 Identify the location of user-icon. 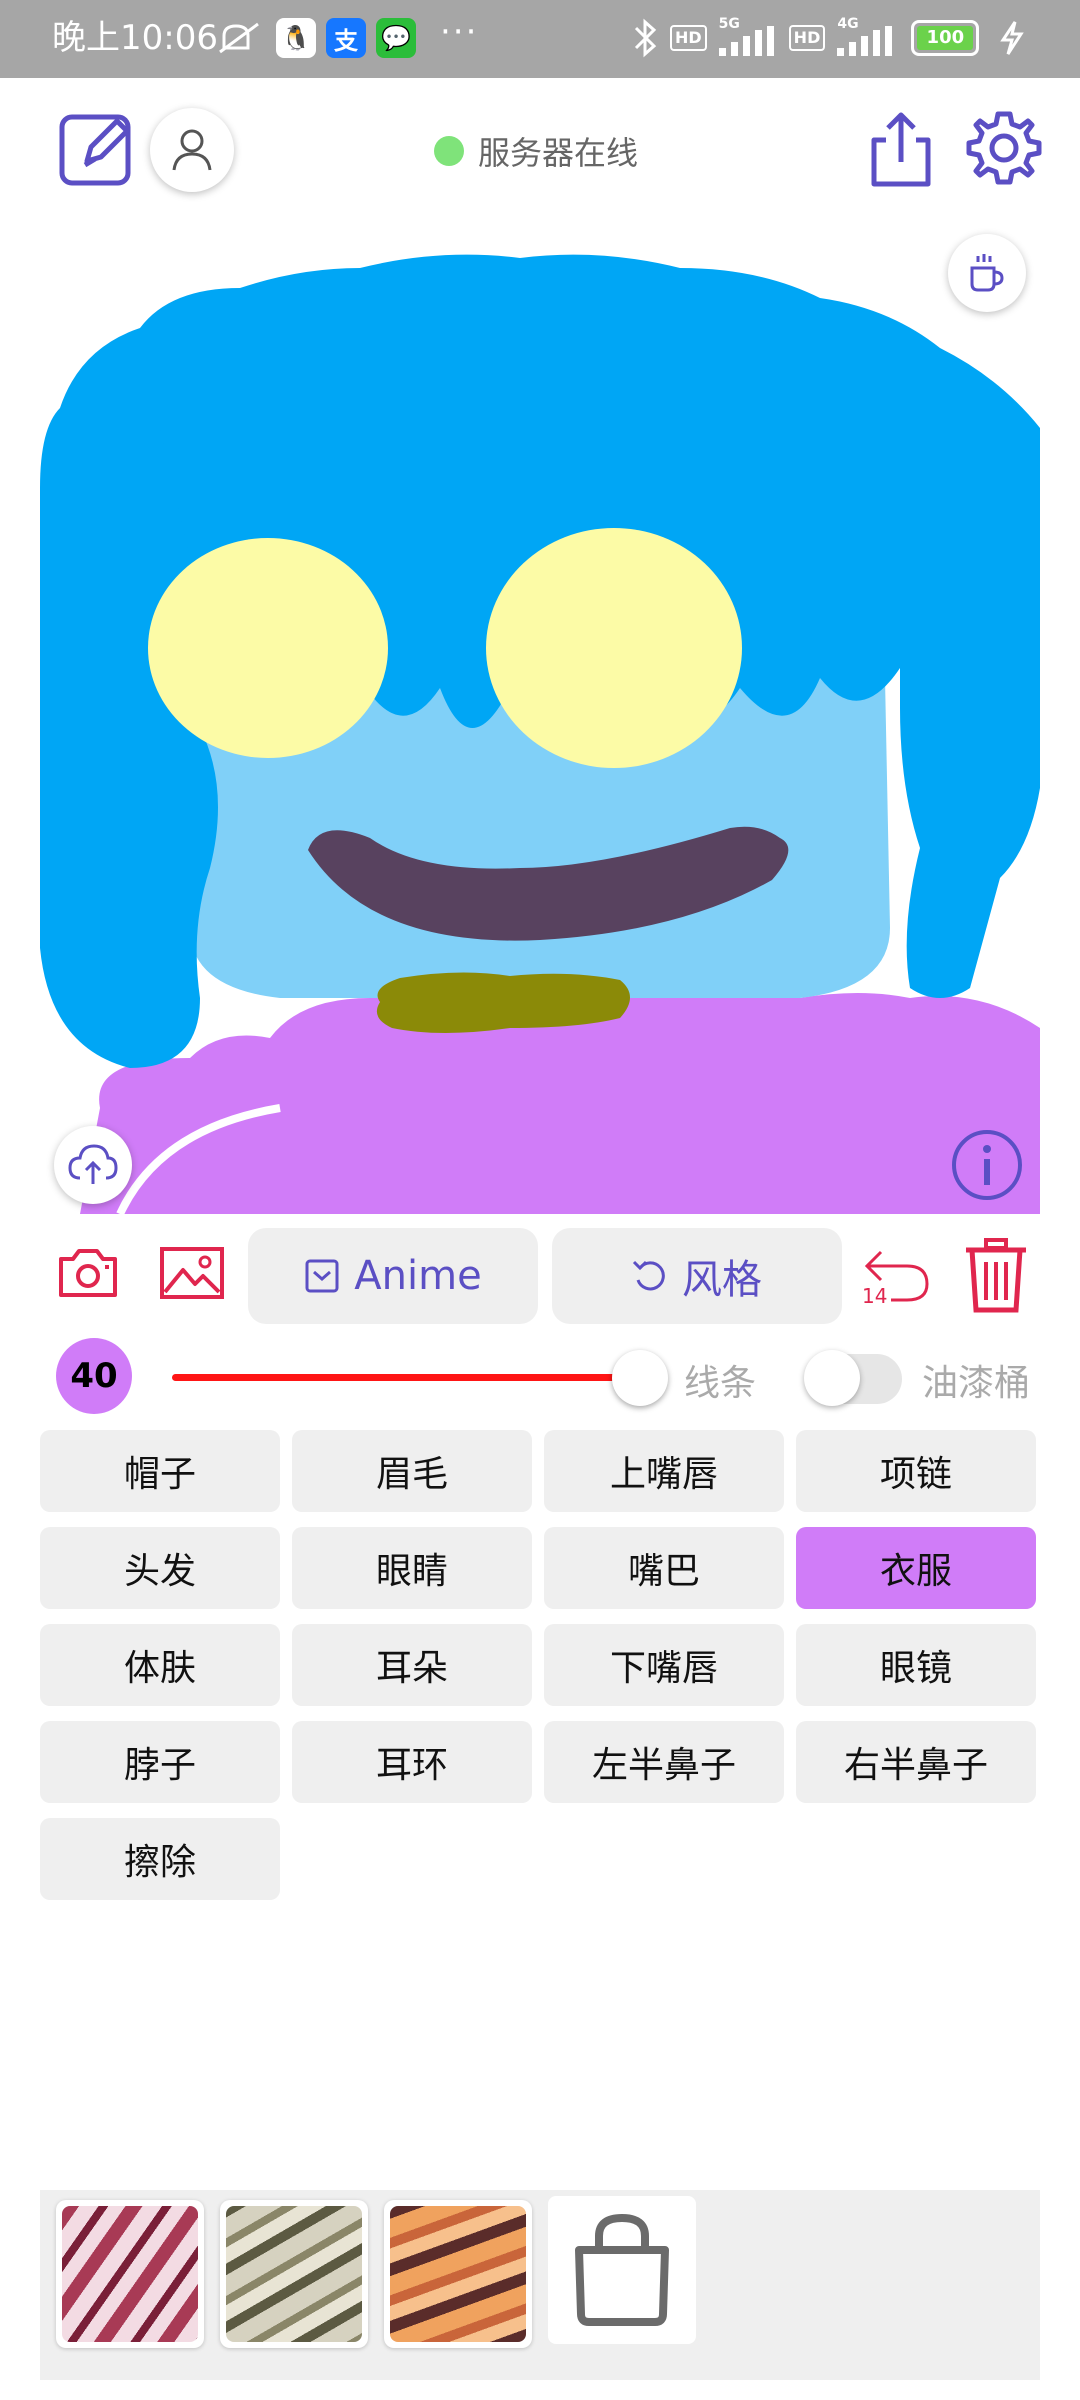
(192, 150).